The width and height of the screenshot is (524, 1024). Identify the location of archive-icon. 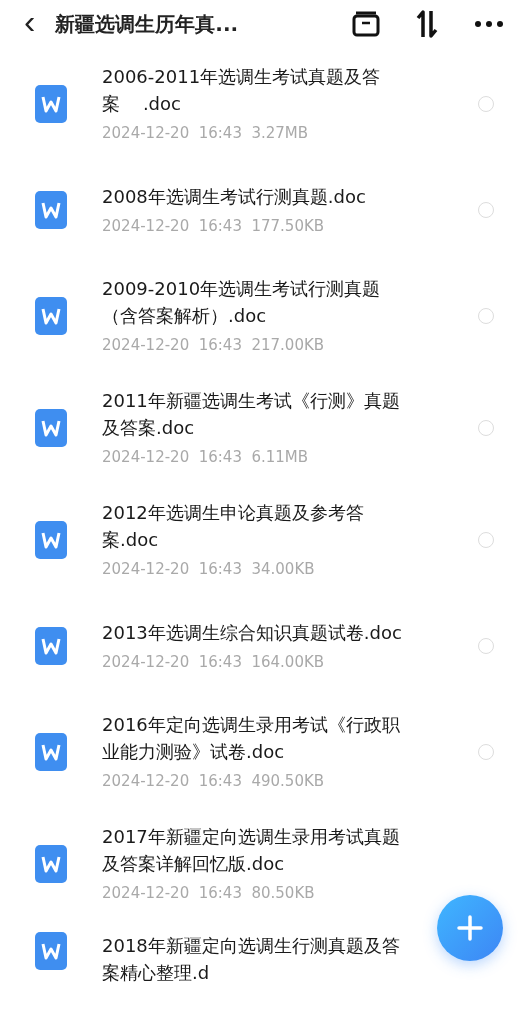
(366, 24).